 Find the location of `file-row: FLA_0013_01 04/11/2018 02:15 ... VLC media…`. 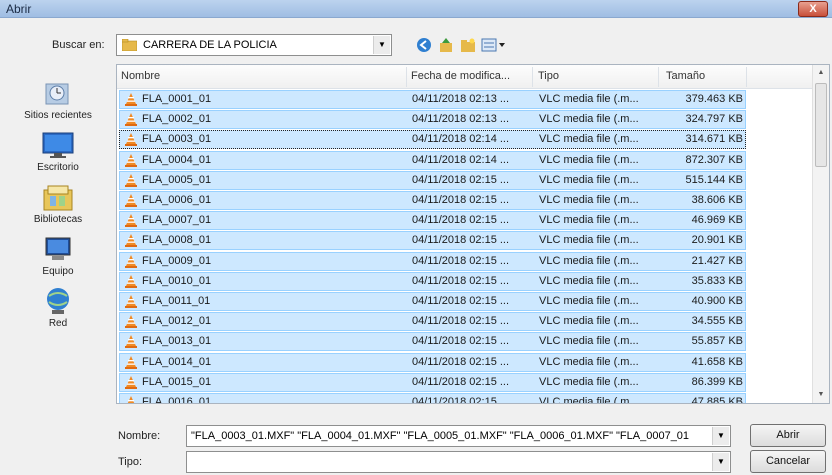

file-row: FLA_0013_01 04/11/2018 02:15 ... VLC media… is located at coordinates (432, 342).